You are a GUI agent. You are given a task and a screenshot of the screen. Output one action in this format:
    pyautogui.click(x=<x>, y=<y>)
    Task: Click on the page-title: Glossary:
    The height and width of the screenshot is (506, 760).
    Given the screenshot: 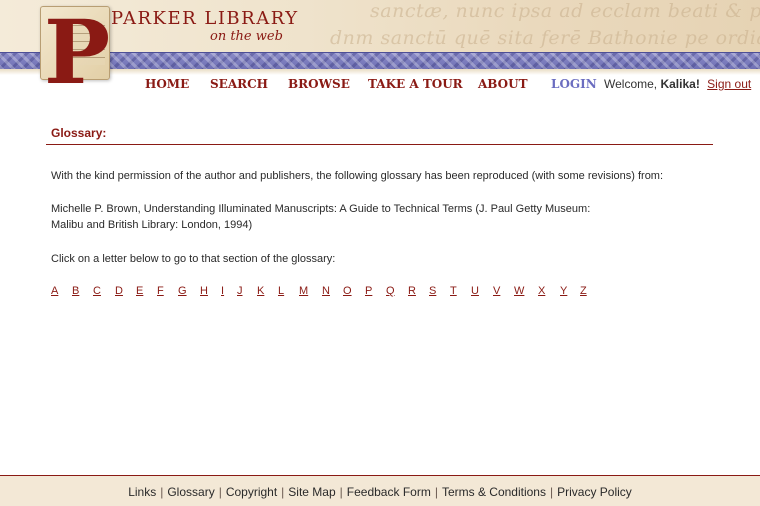 What is the action you would take?
    pyautogui.click(x=79, y=133)
    